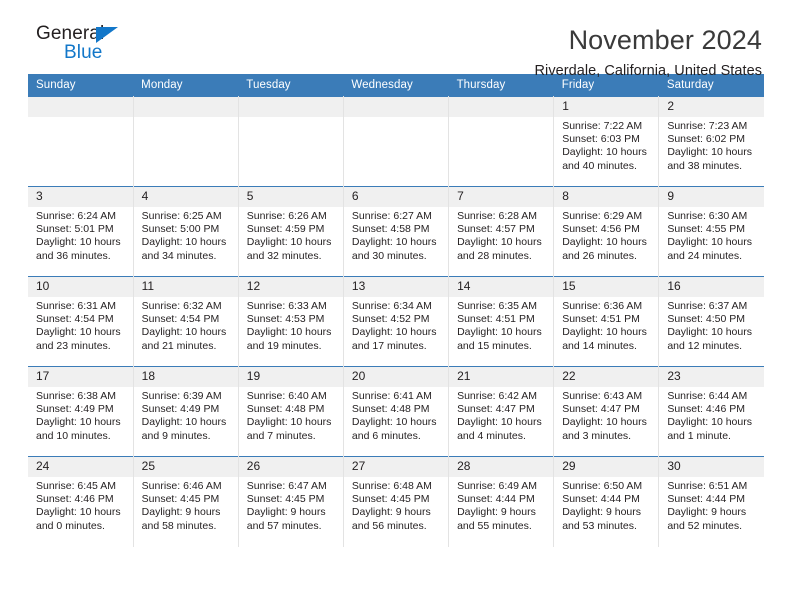 This screenshot has height=612, width=792. What do you see at coordinates (81, 85) in the screenshot?
I see `weekday-header-sunday: Sunday` at bounding box center [81, 85].